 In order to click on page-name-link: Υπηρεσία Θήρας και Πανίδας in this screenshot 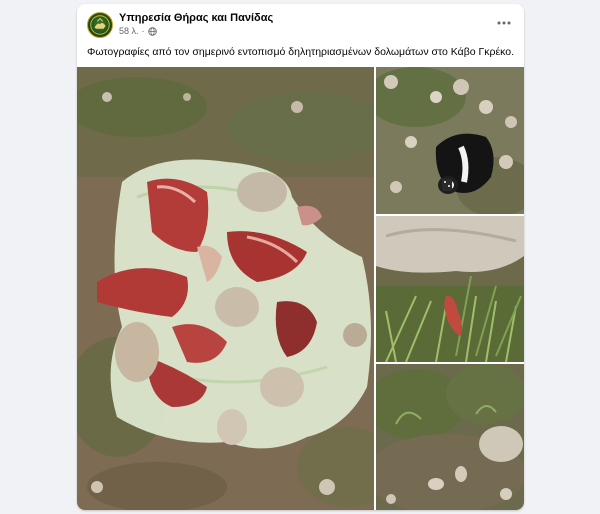, I will do `click(196, 18)`.